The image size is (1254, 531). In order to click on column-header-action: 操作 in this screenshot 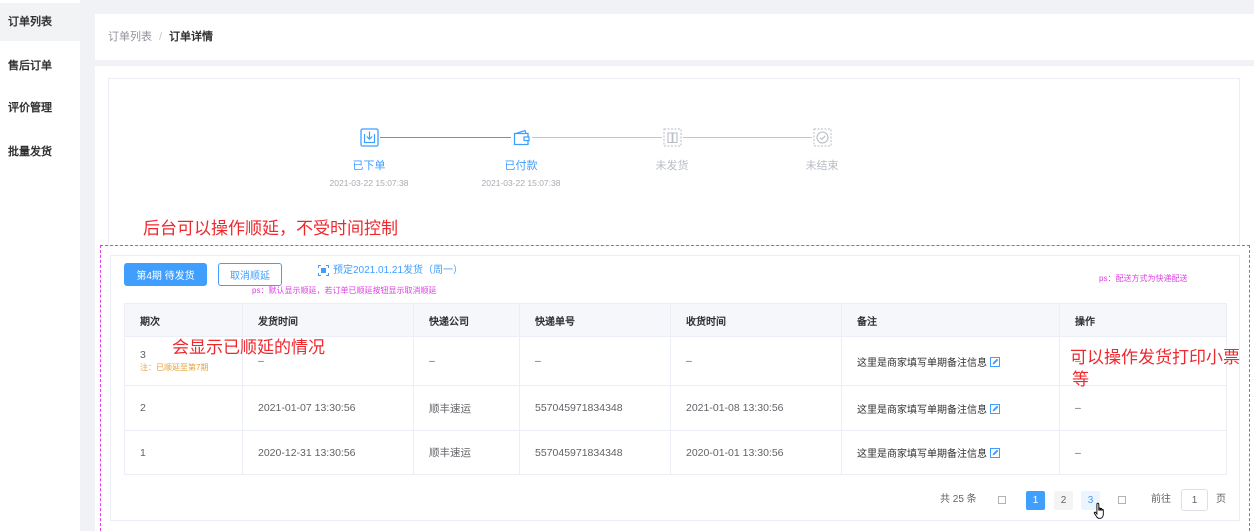, I will do `click(1143, 320)`.